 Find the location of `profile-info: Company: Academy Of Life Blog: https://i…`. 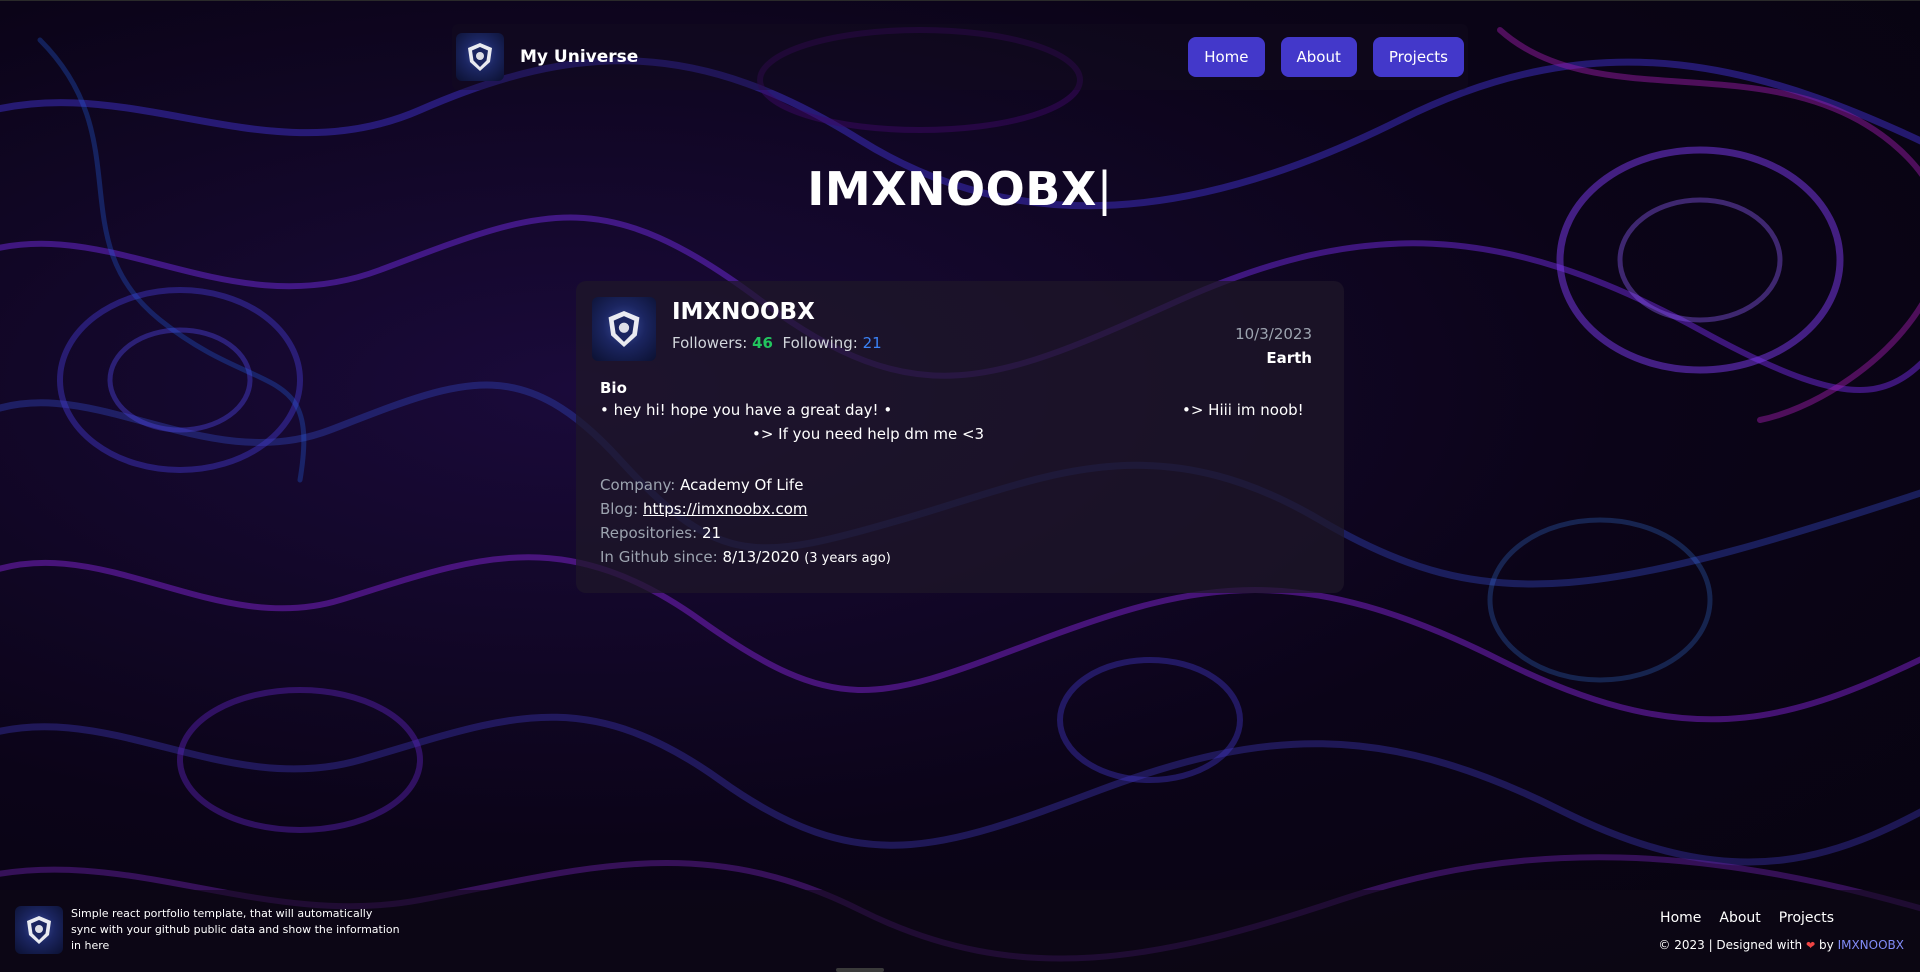

profile-info: Company: Academy Of Life Blog: https://i… is located at coordinates (960, 522).